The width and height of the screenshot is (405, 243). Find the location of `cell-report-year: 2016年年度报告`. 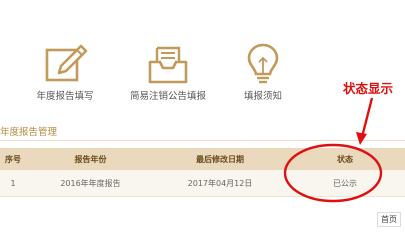

cell-report-year: 2016年年度报告 is located at coordinates (90, 183).